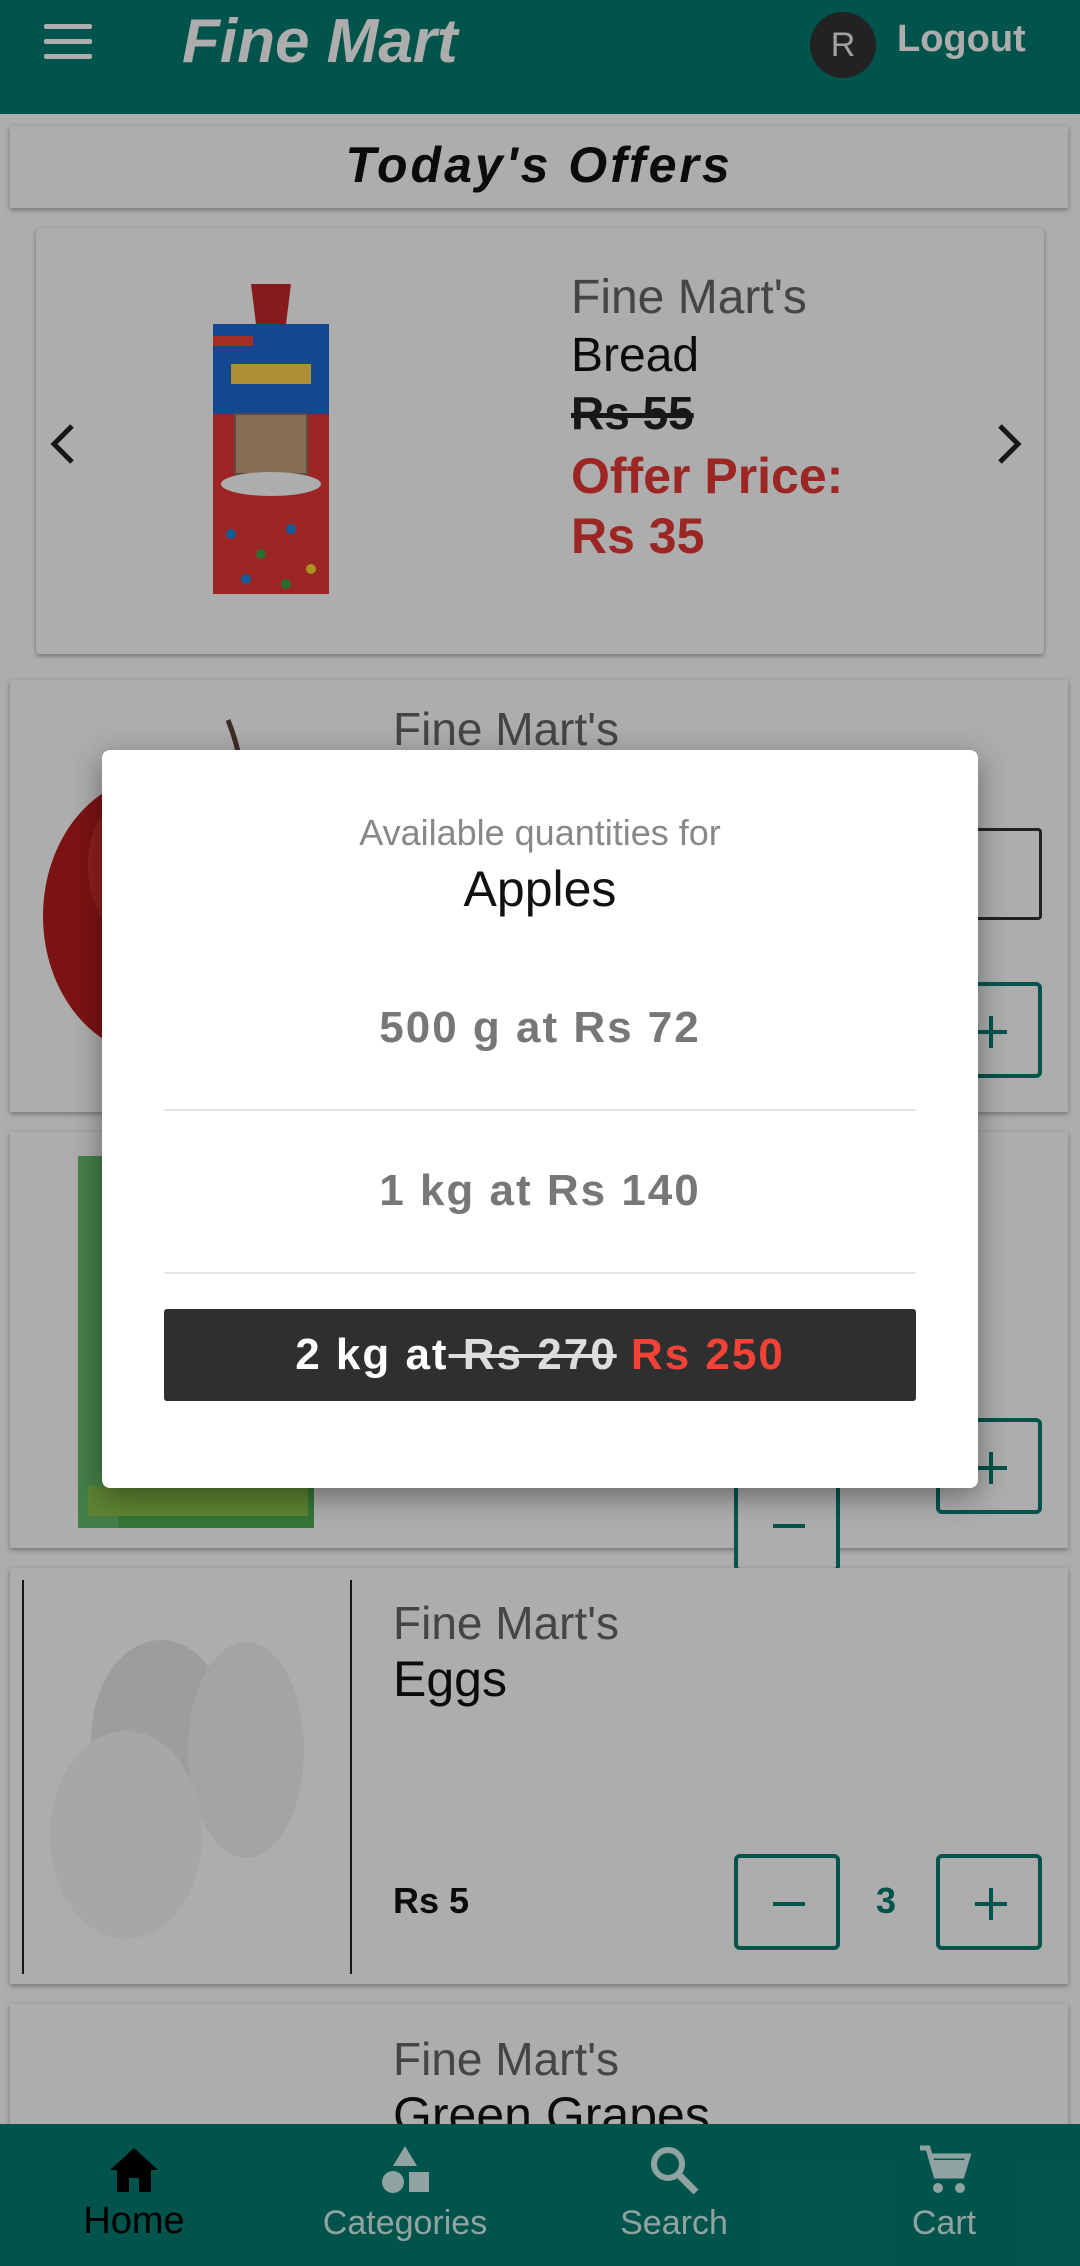  What do you see at coordinates (540, 832) in the screenshot?
I see `dialog-subtitle: Available quantities for` at bounding box center [540, 832].